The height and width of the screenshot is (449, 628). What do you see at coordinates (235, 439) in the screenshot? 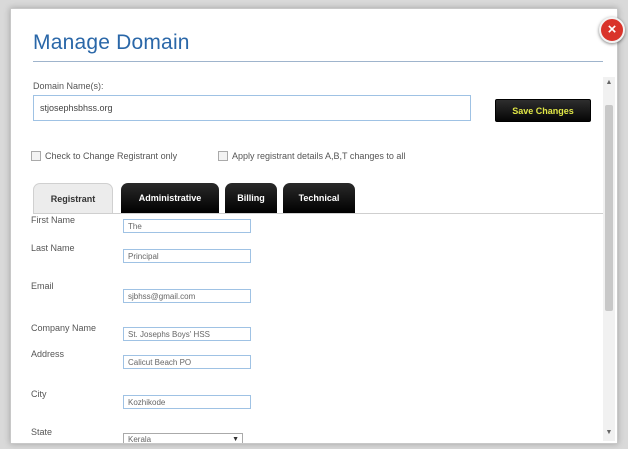
I see `chevron-down-icon: ▼` at bounding box center [235, 439].